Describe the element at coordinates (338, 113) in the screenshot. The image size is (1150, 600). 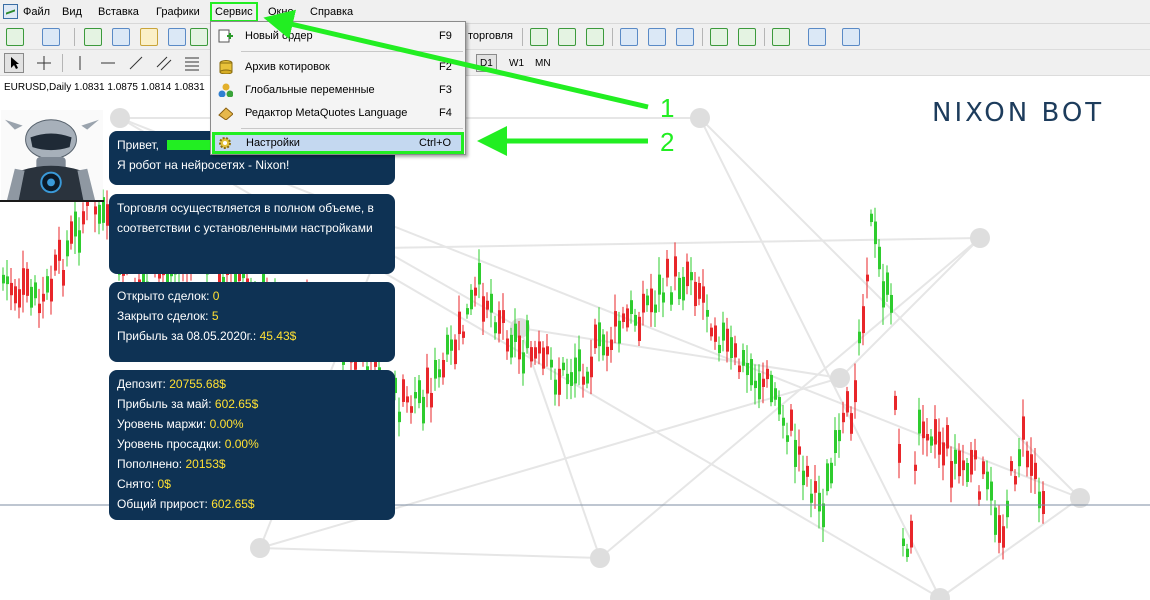
I see `menu-item-metaeditor: Редактор MetaQuotes Language F4` at that location.